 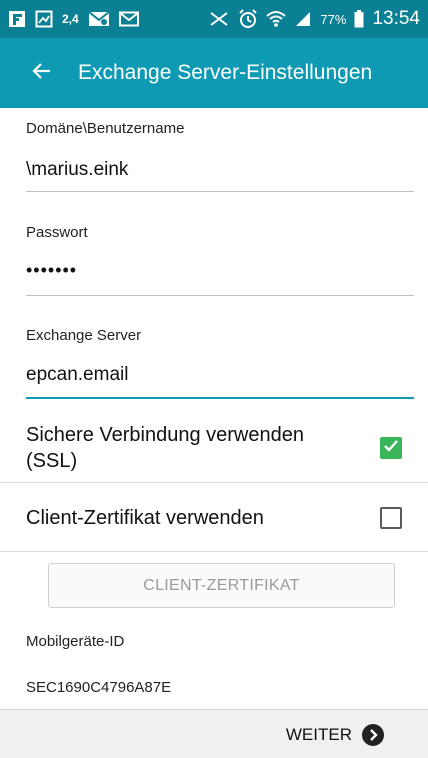 What do you see at coordinates (214, 733) in the screenshot?
I see `footer-bar: WEITER` at bounding box center [214, 733].